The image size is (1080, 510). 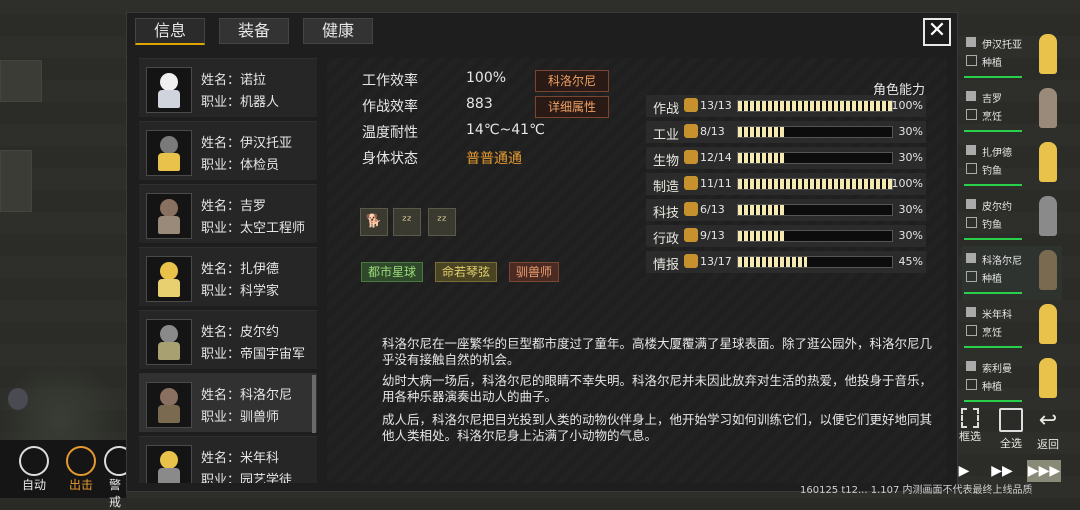 I want to click on speed-fast-button: ▶▶, so click(x=1002, y=471).